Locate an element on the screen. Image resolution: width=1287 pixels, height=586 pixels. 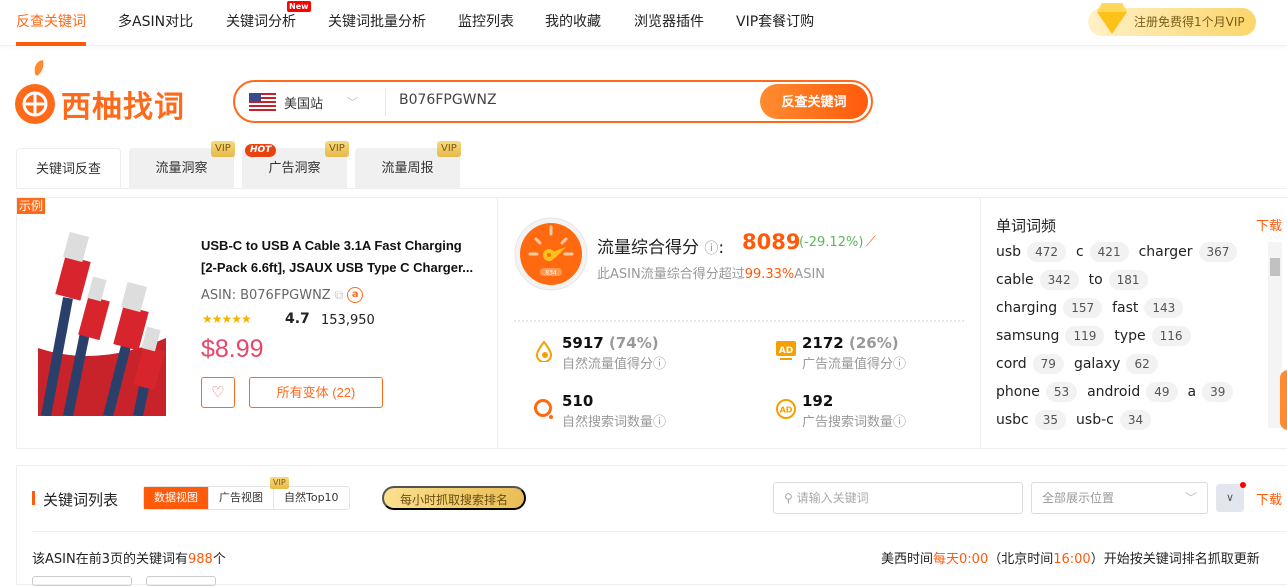
word: usbc is located at coordinates (1012, 420).